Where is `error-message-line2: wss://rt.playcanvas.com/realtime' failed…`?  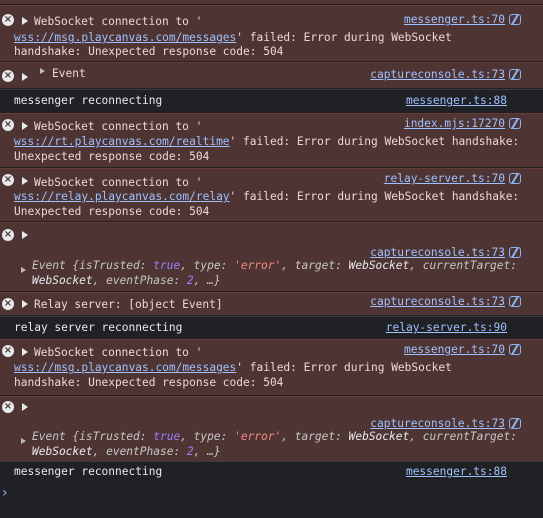 error-message-line2: wss://rt.playcanvas.com/realtime' failed… is located at coordinates (266, 141).